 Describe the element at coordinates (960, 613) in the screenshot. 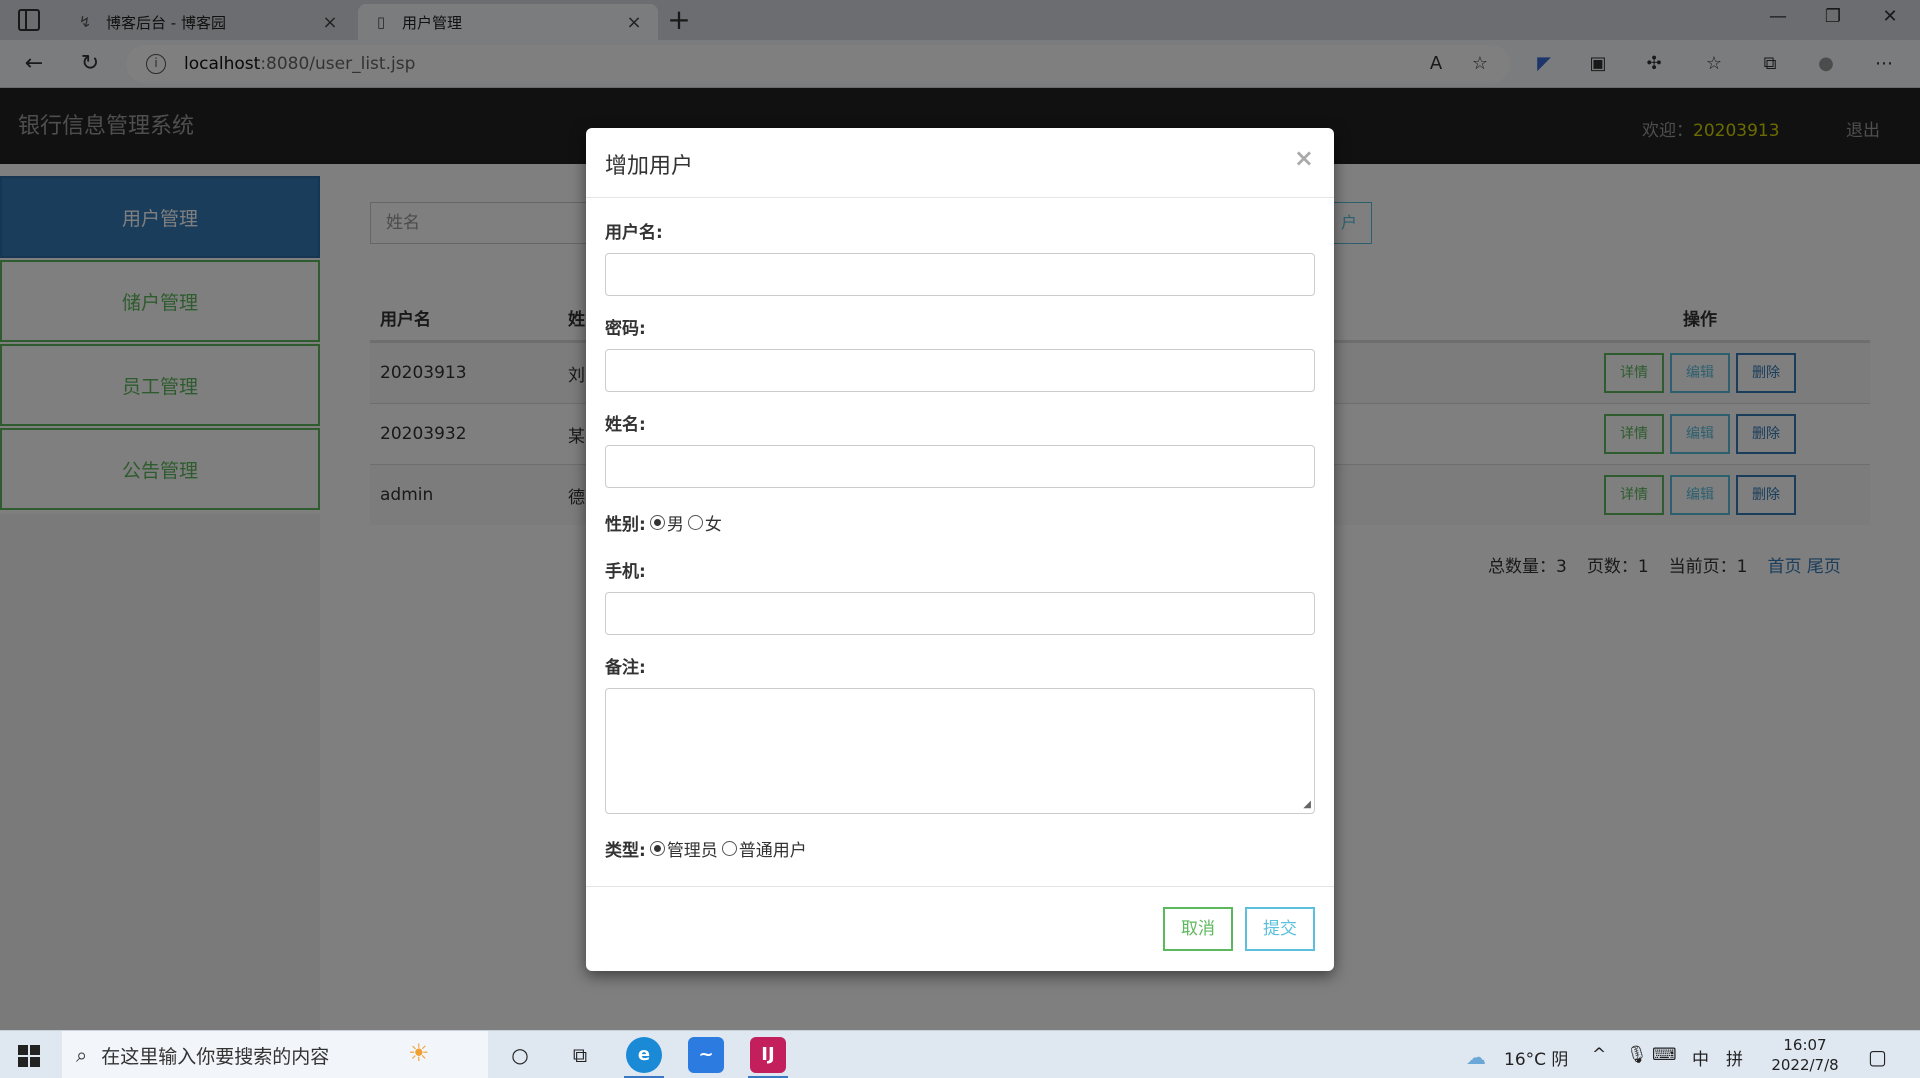

I see `phone-field` at that location.